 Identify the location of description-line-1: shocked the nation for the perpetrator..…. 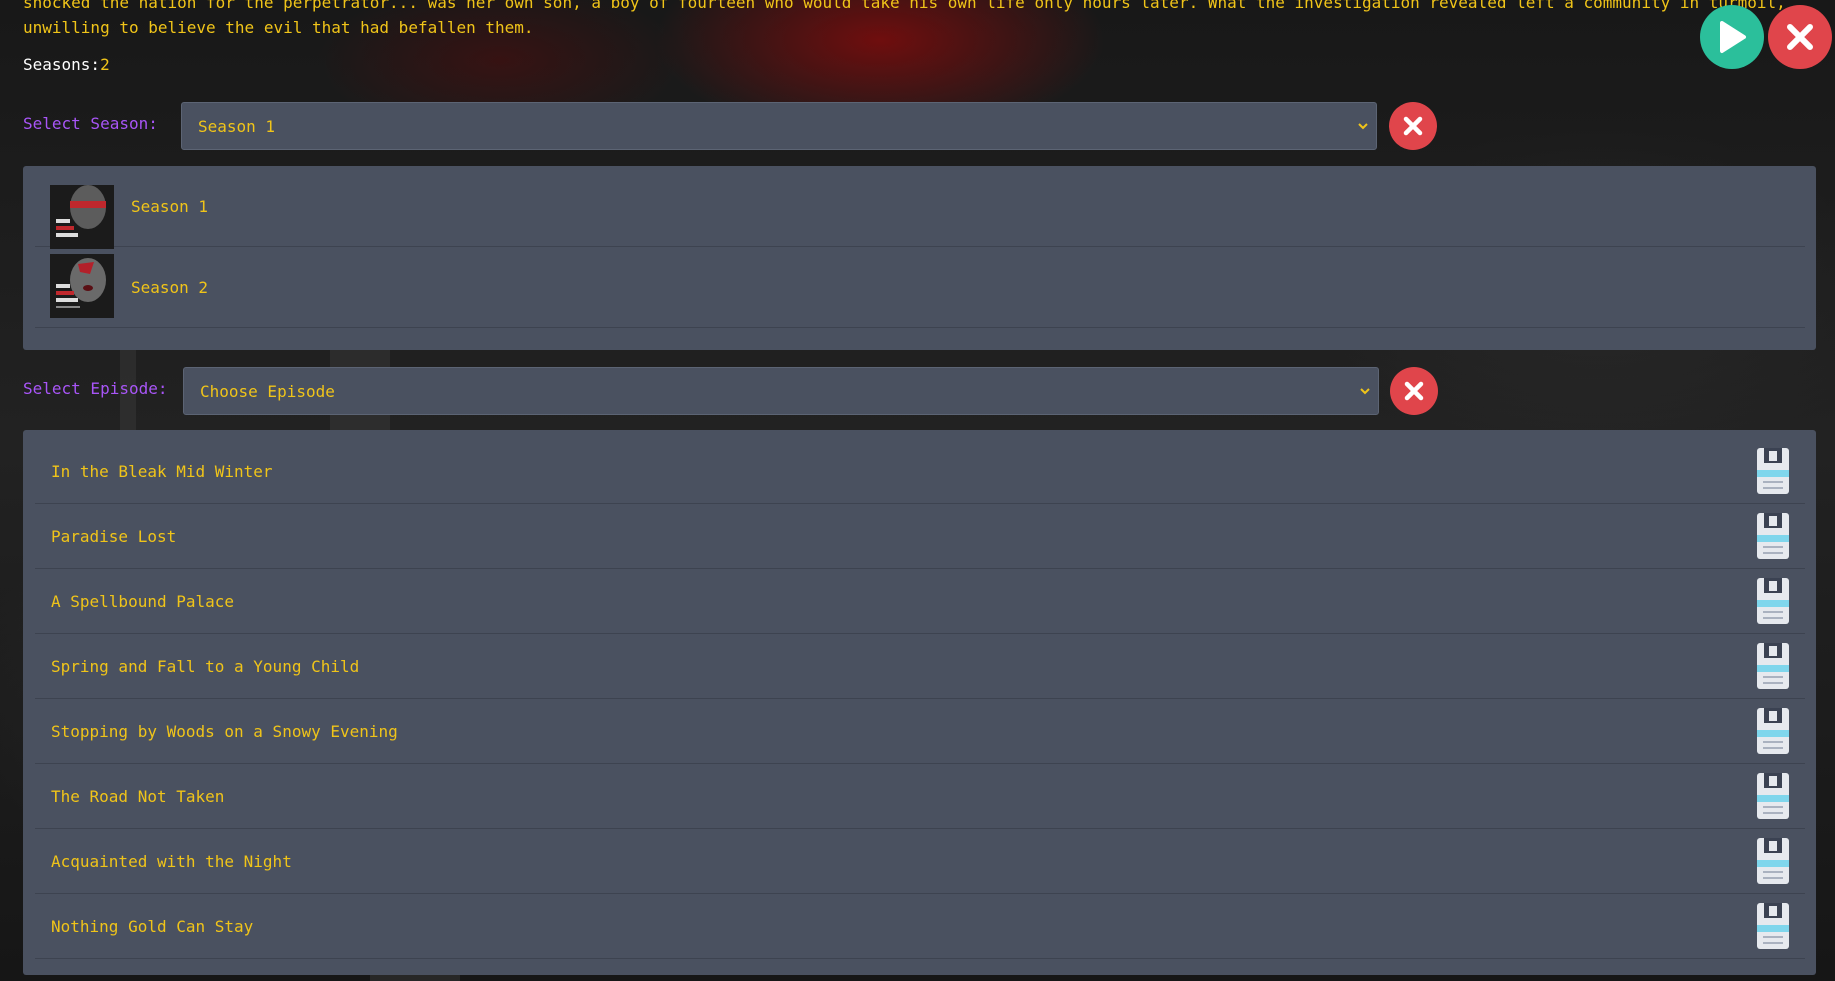
(903, 6).